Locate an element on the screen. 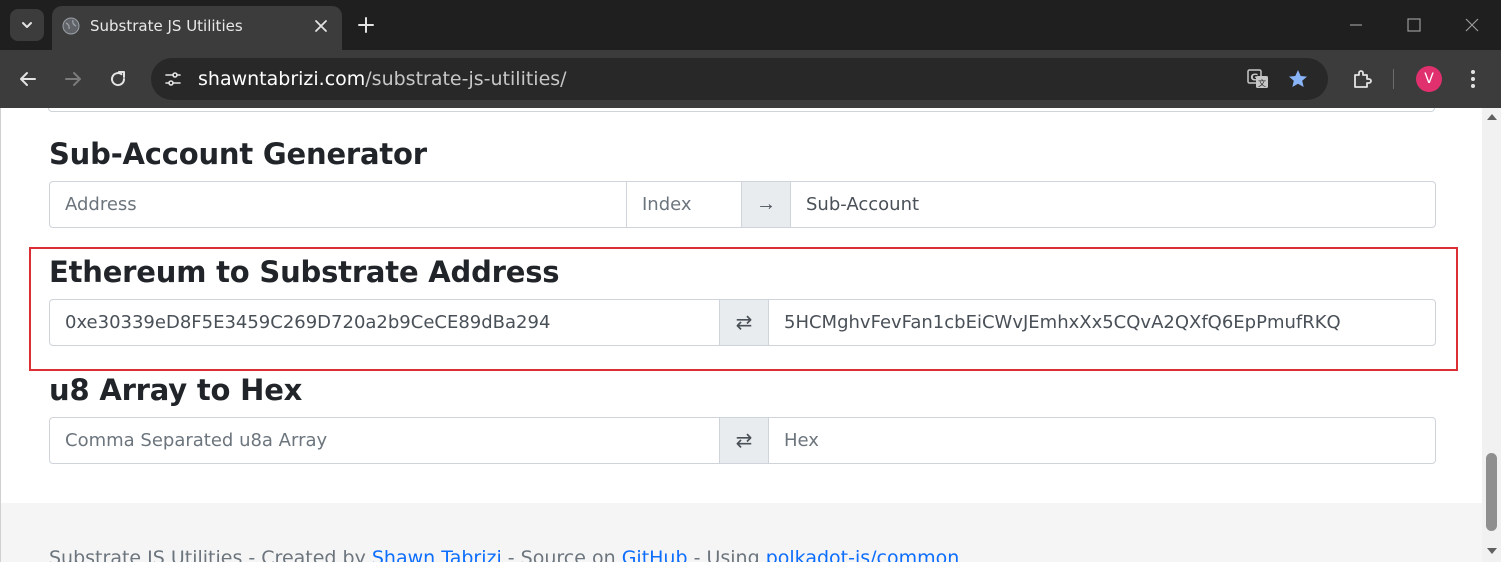 This screenshot has height=562, width=1501. minimize-icon is located at coordinates (1356, 25).